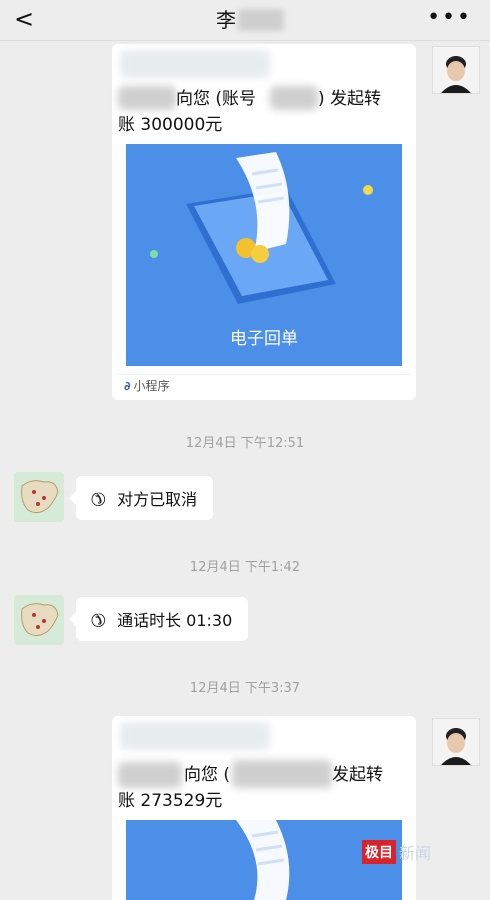 The height and width of the screenshot is (900, 490). What do you see at coordinates (157, 499) in the screenshot?
I see `call-status-text: 对方已取消` at bounding box center [157, 499].